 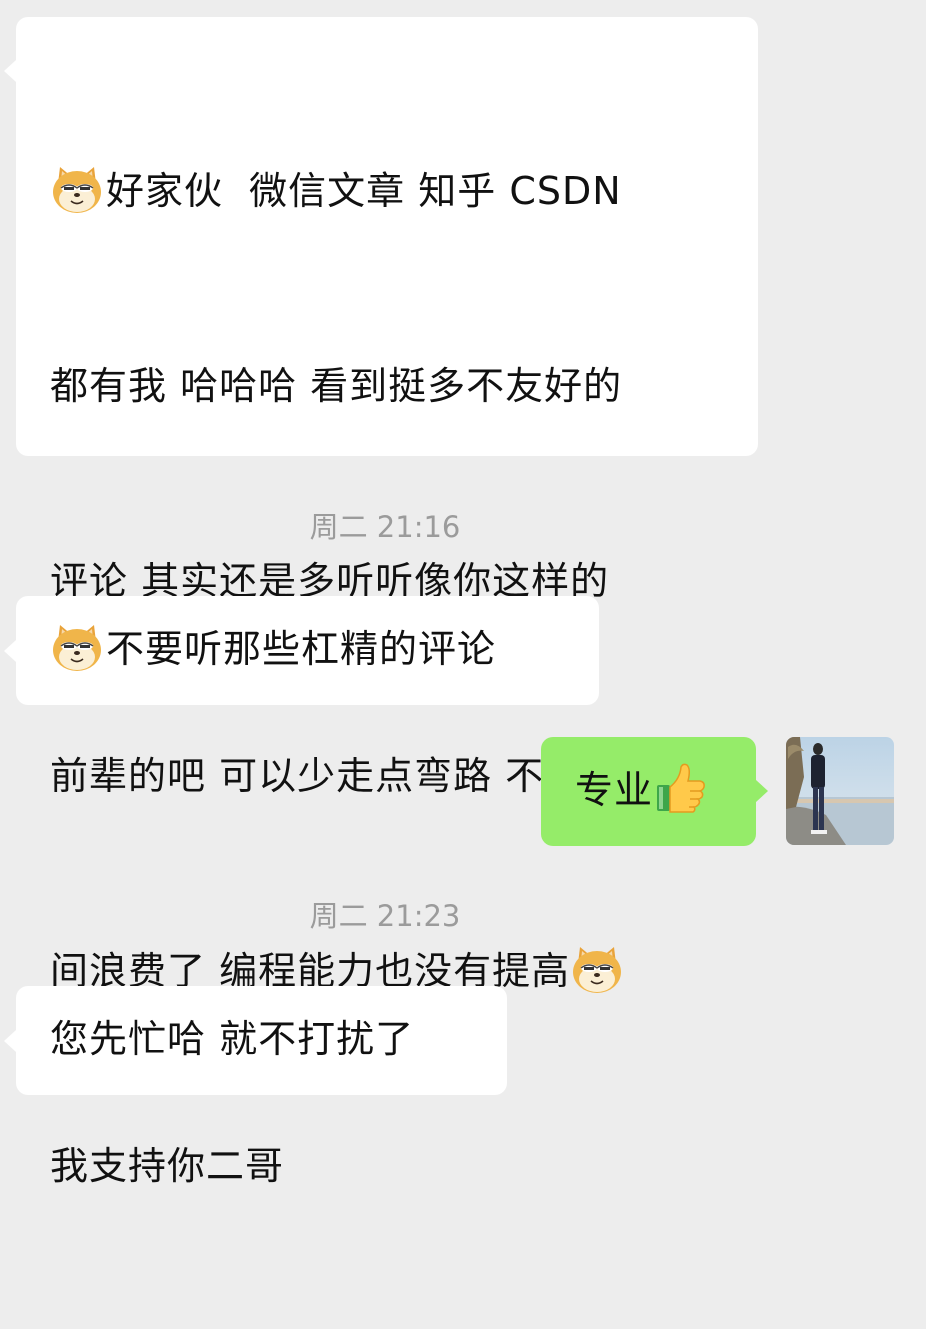 I want to click on message-text: 不要听那些杠精的评论, so click(x=314, y=649).